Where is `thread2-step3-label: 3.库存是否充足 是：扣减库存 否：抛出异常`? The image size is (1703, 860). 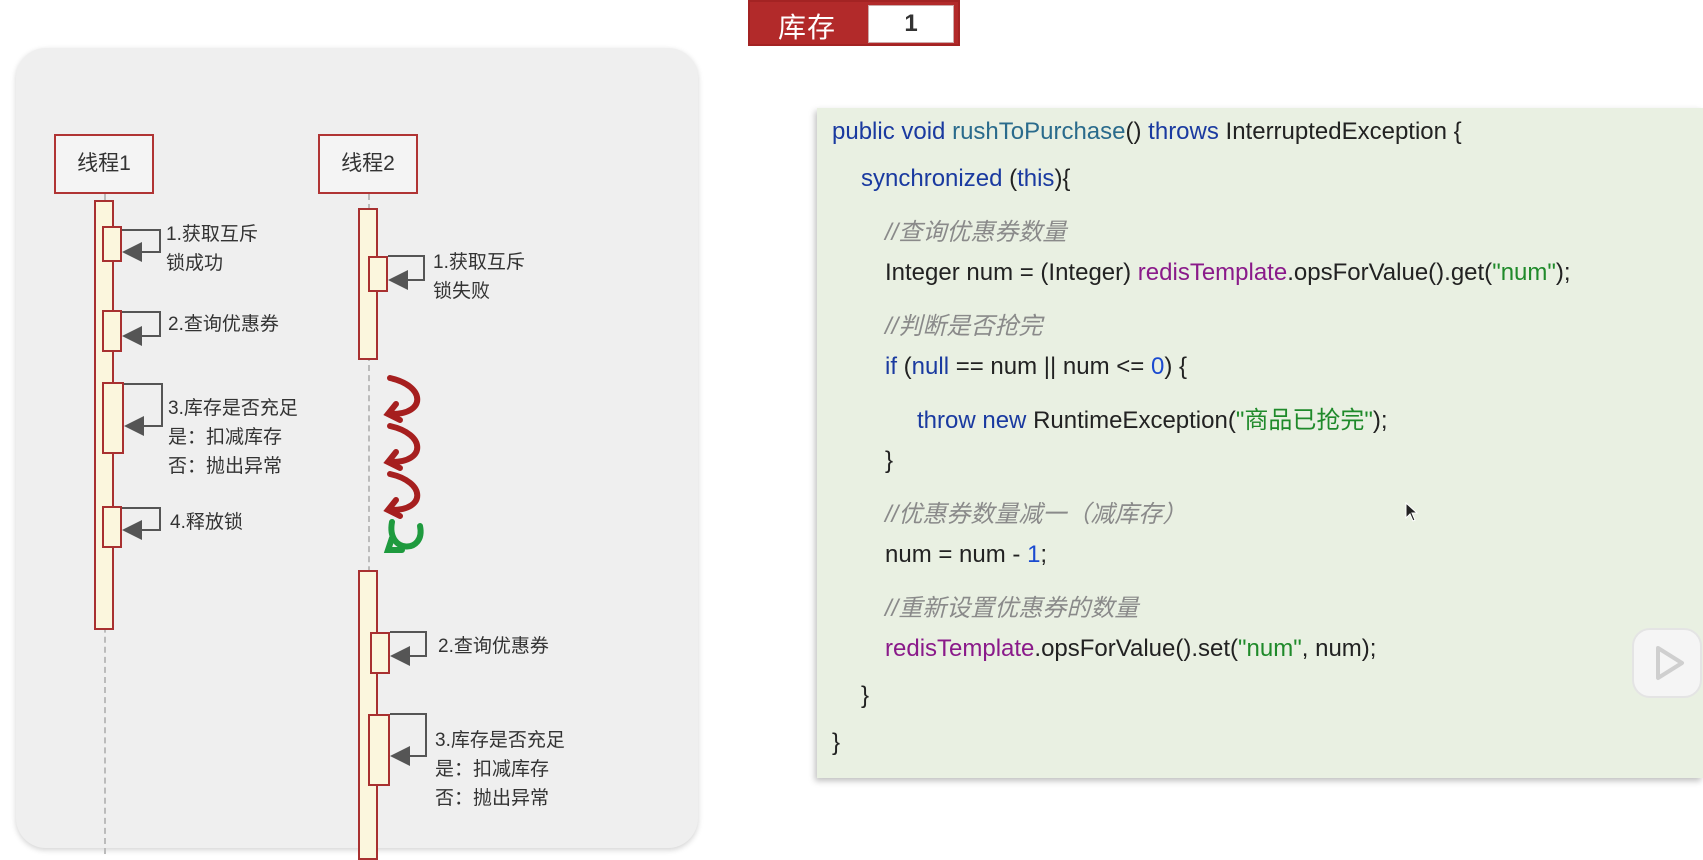
thread2-step3-label: 3.库存是否充足 是：扣减库存 否：抛出异常 is located at coordinates (500, 769).